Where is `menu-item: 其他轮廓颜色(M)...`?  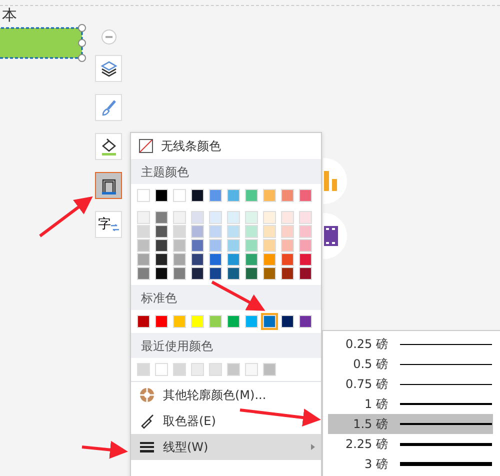
menu-item: 其他轮廓颜色(M)... is located at coordinates (226, 395).